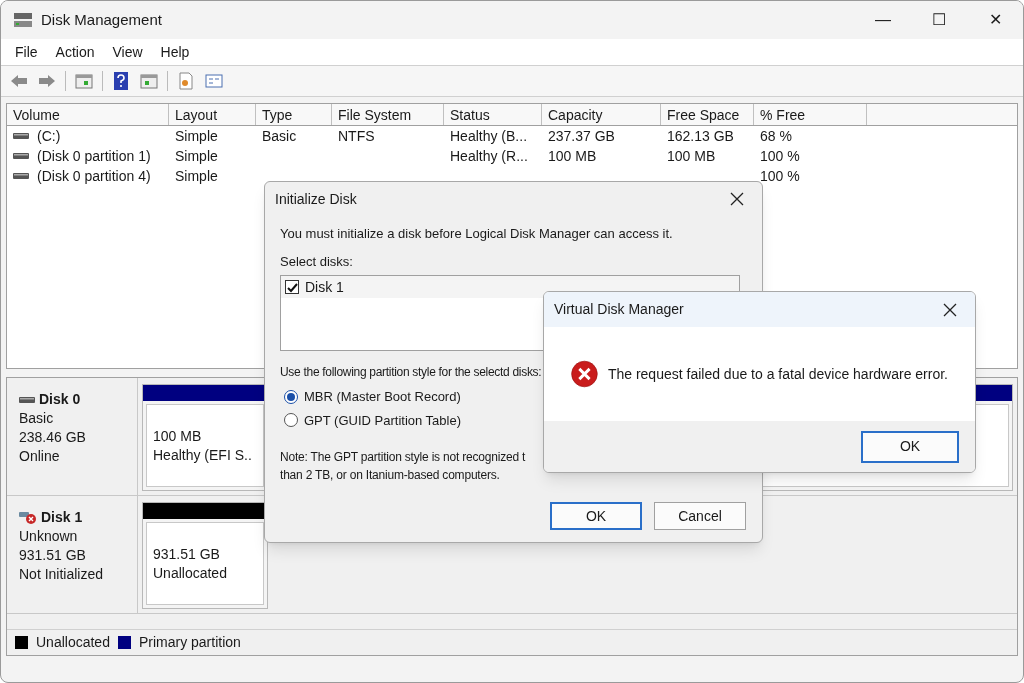  Describe the element at coordinates (121, 81) in the screenshot. I see `help-icon` at that location.